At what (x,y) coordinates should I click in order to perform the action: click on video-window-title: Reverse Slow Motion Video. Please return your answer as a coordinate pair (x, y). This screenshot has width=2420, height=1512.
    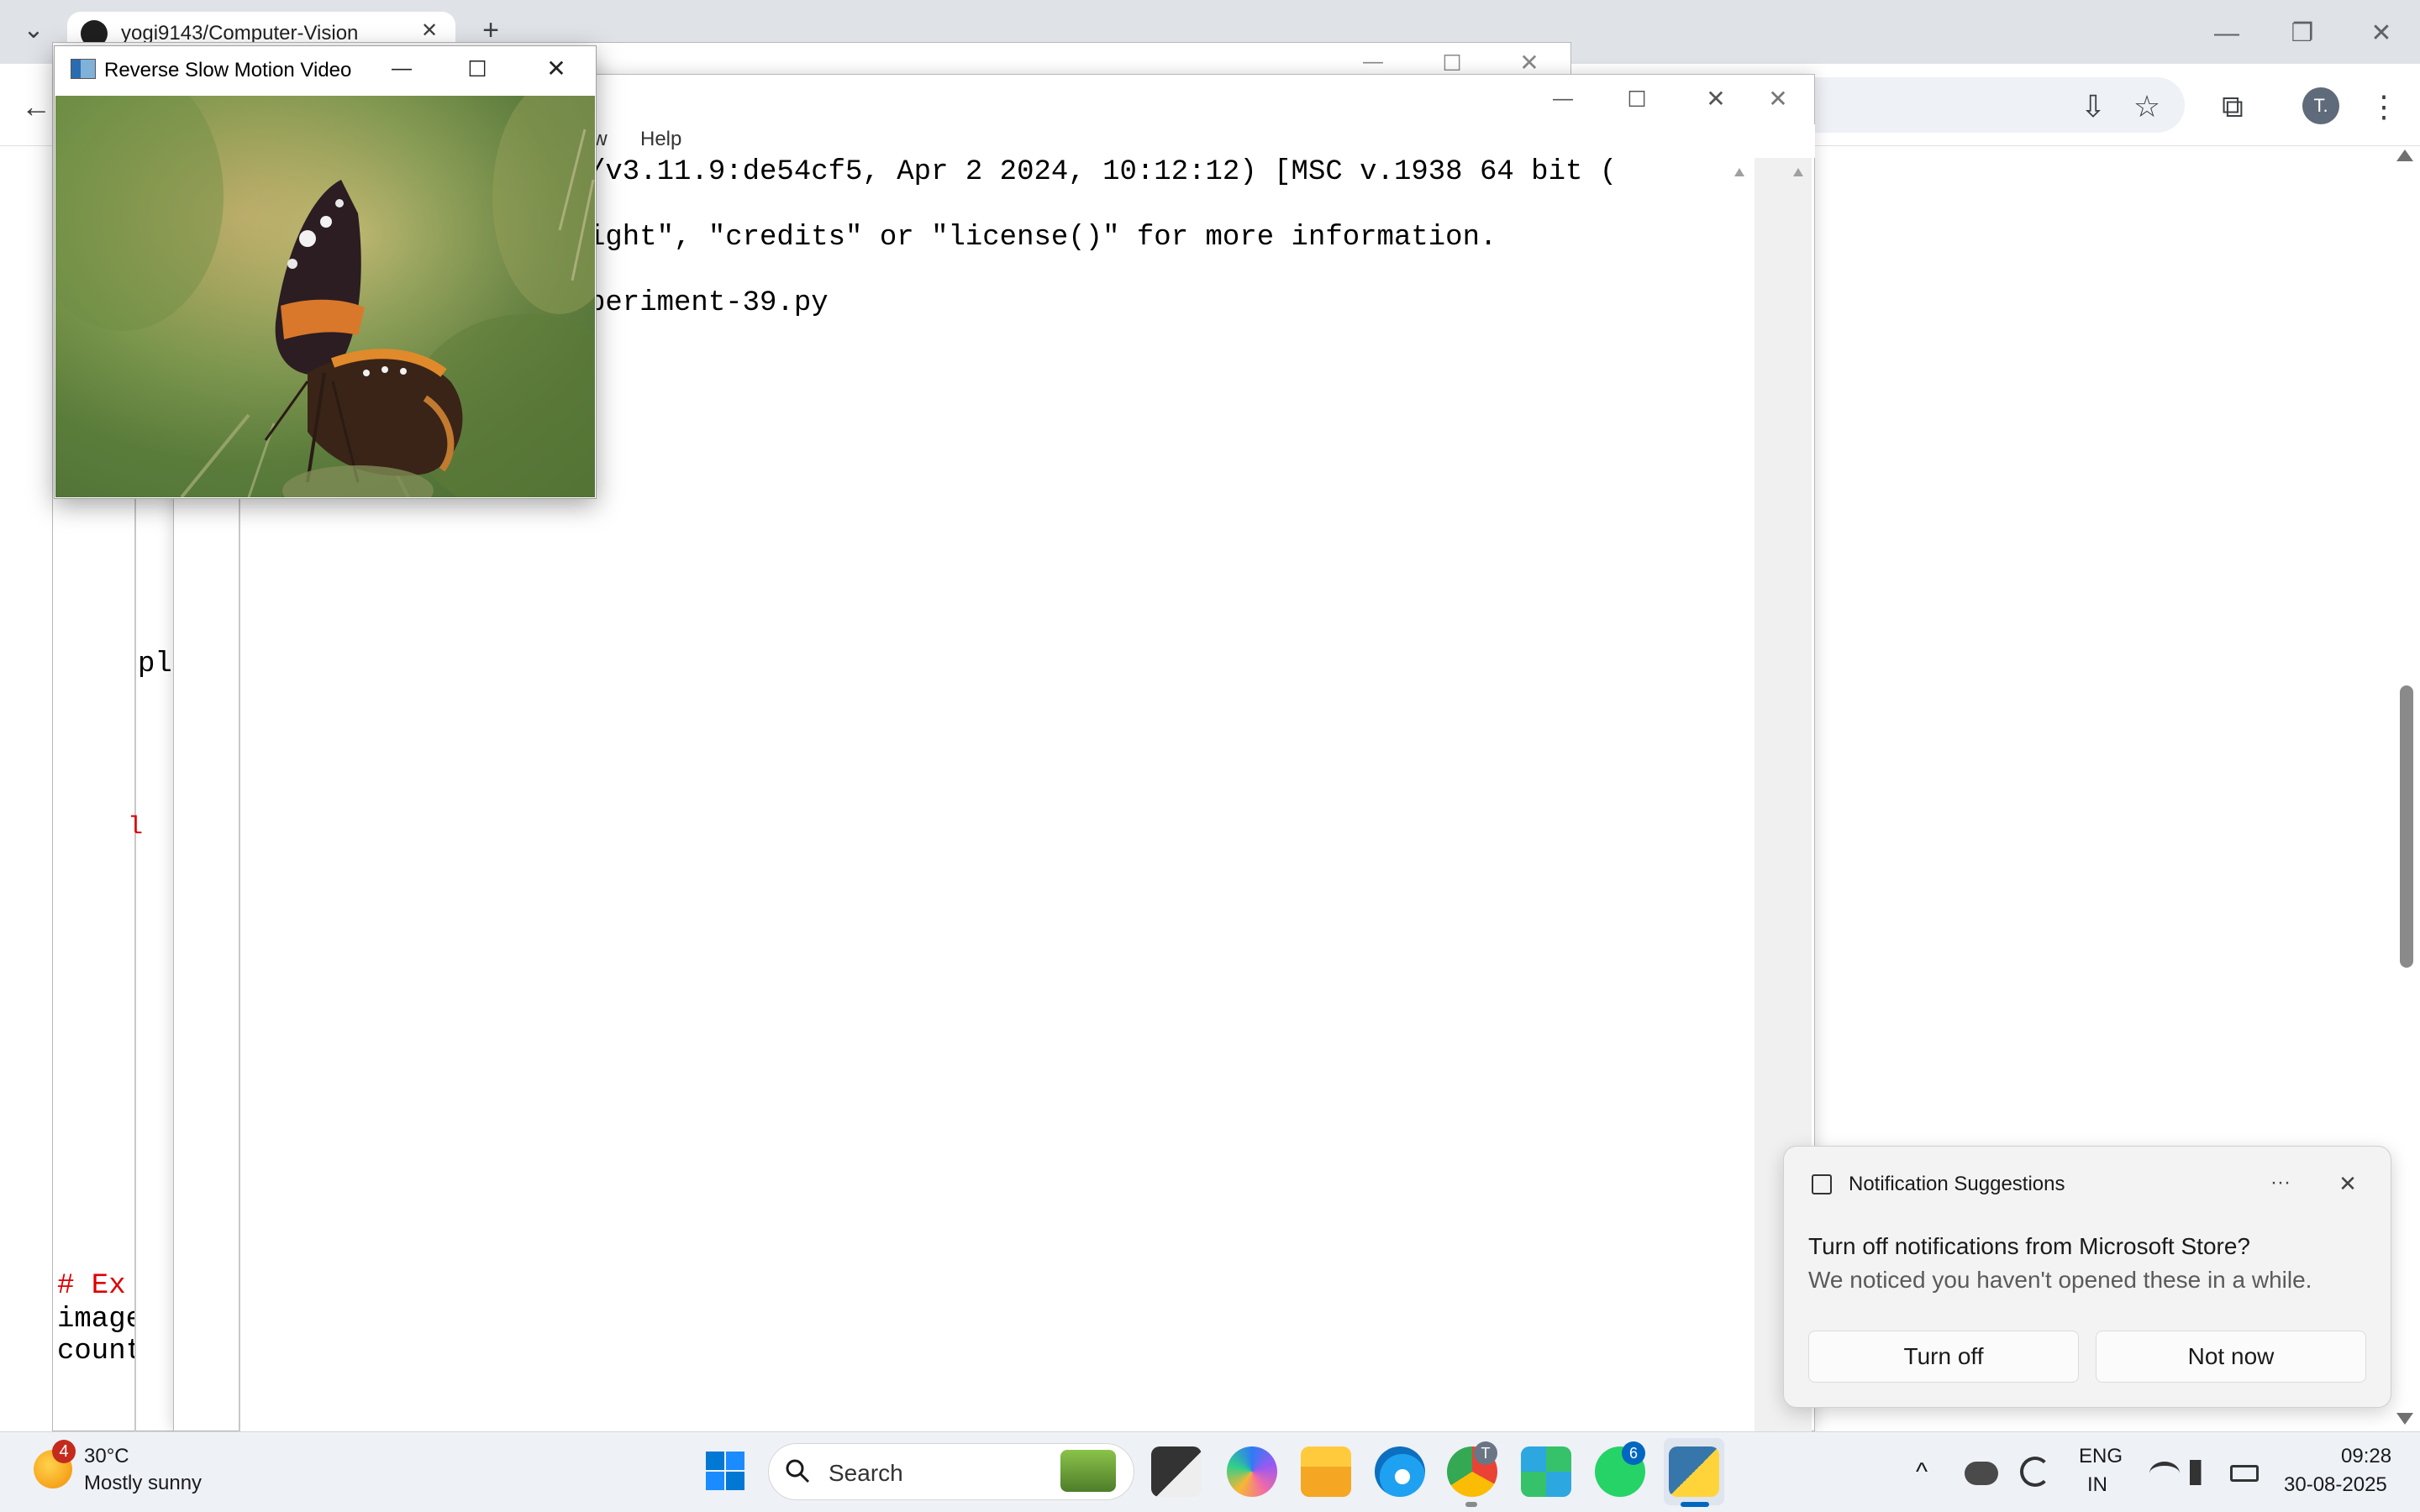
    Looking at the image, I should click on (228, 70).